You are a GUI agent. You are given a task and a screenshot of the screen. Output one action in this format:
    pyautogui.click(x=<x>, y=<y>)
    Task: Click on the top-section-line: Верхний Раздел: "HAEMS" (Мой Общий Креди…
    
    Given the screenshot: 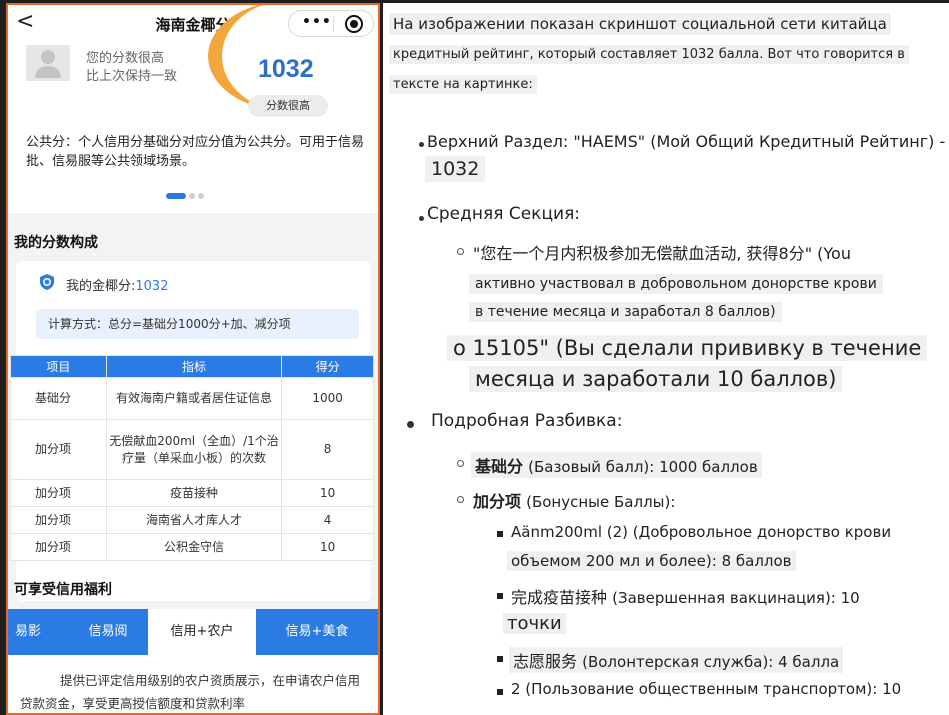 What is the action you would take?
    pyautogui.click(x=686, y=141)
    